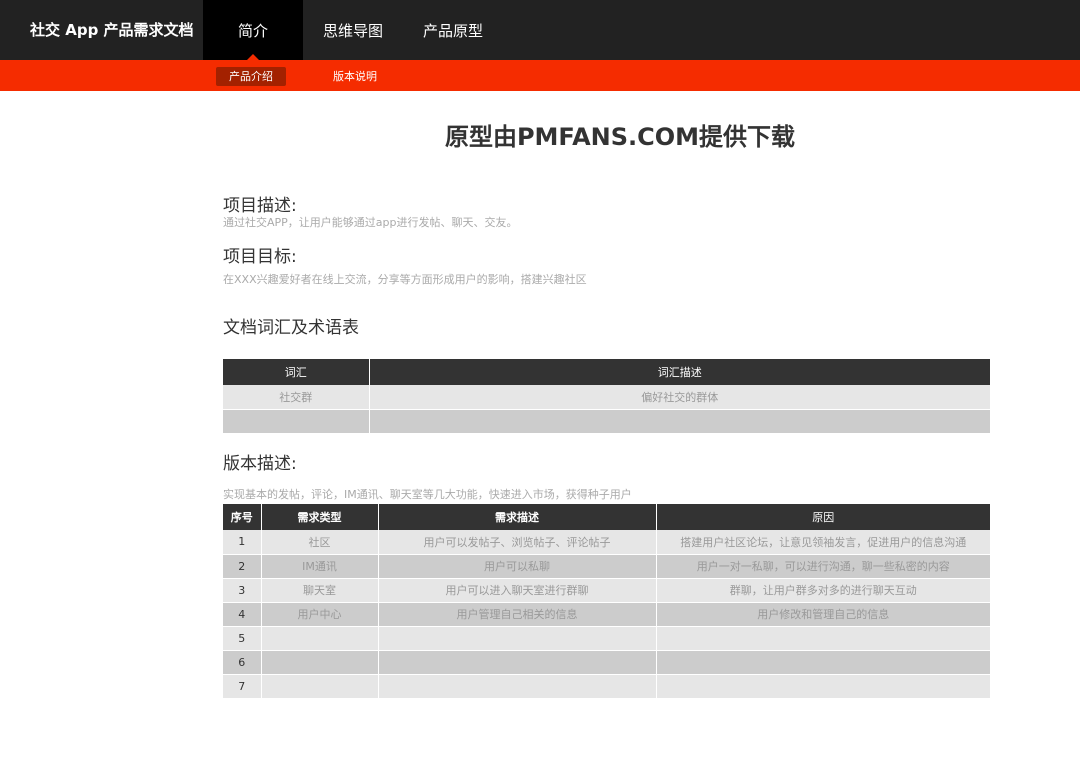  I want to click on project-desc-heading: 项目描述:, so click(260, 206).